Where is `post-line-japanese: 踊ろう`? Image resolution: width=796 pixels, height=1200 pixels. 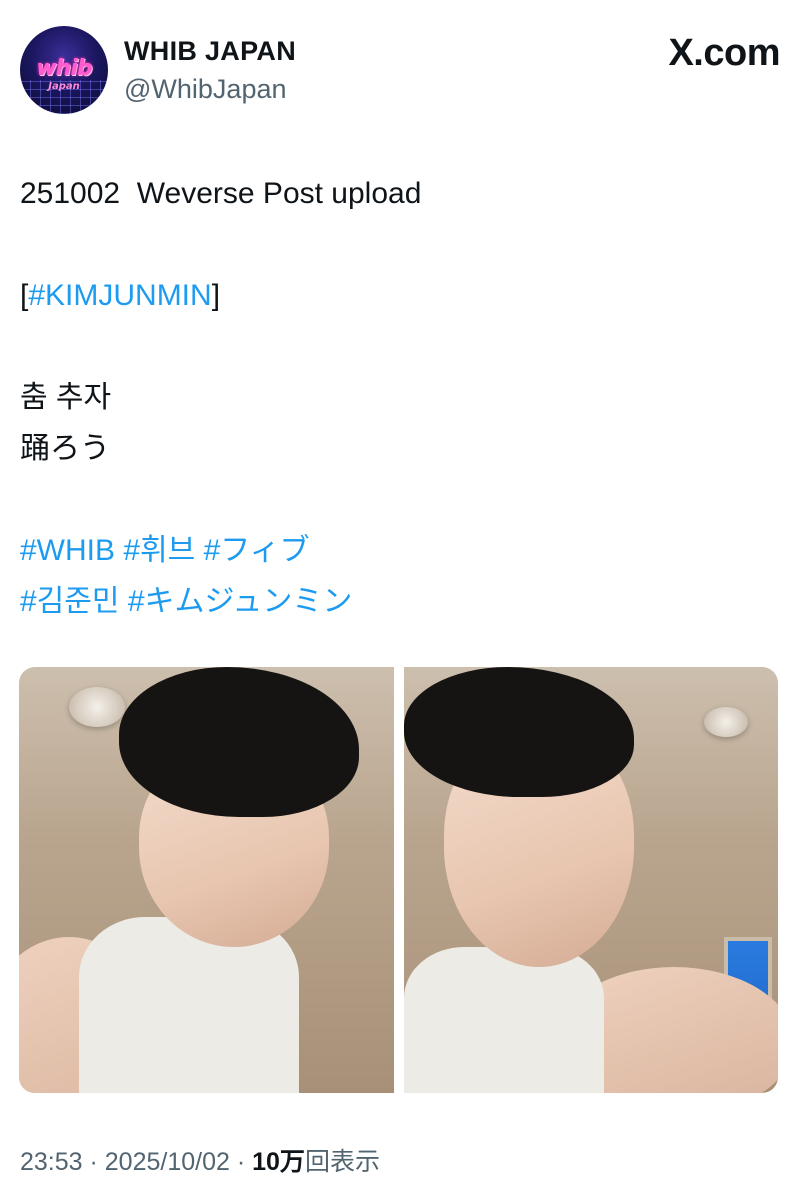
post-line-japanese: 踊ろう is located at coordinates (65, 448).